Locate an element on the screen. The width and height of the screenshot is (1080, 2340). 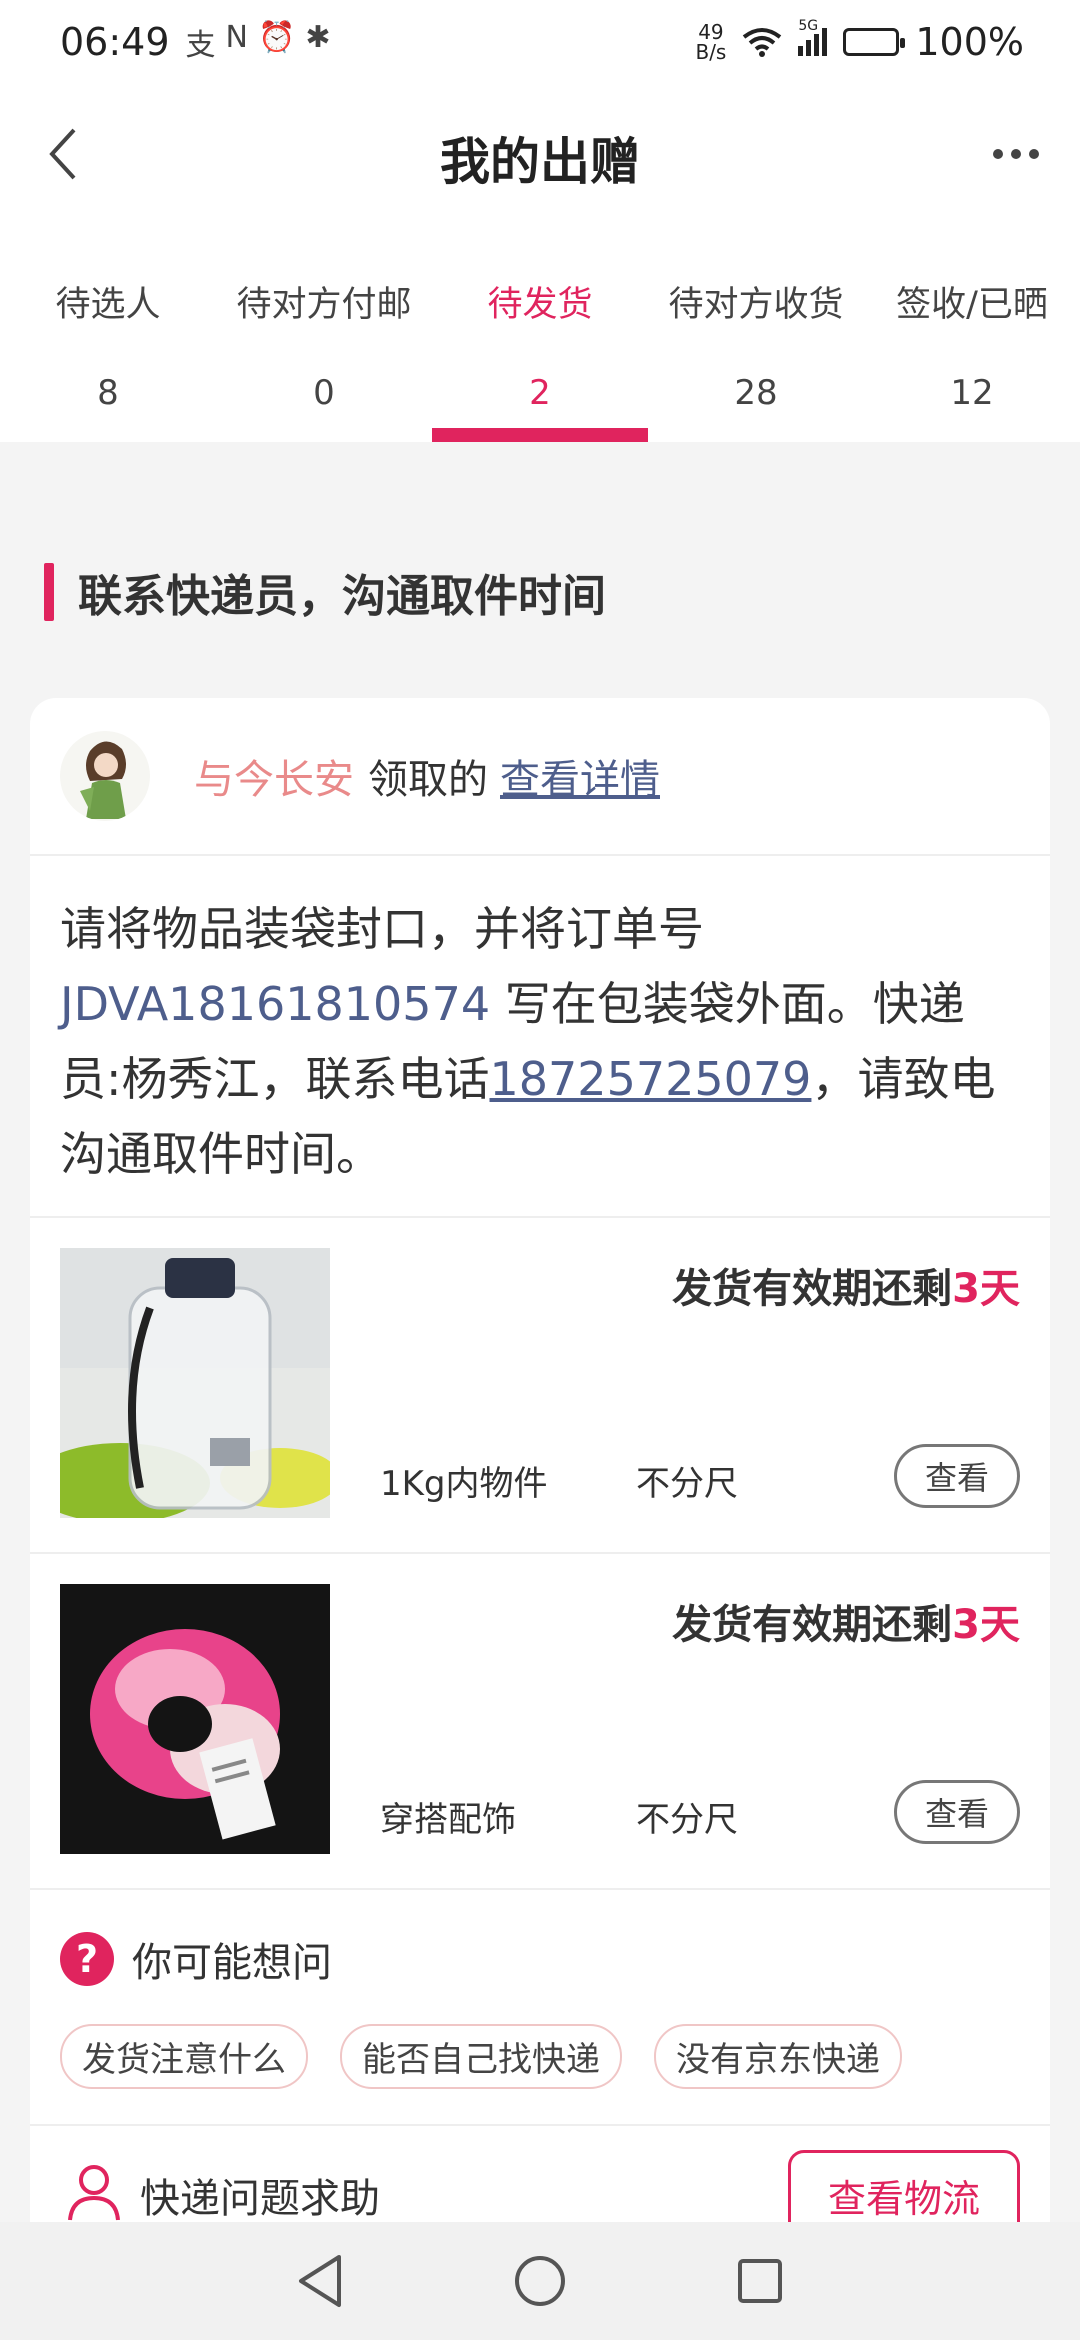
order-number: JDVA18161810574 is located at coordinates (275, 1004).